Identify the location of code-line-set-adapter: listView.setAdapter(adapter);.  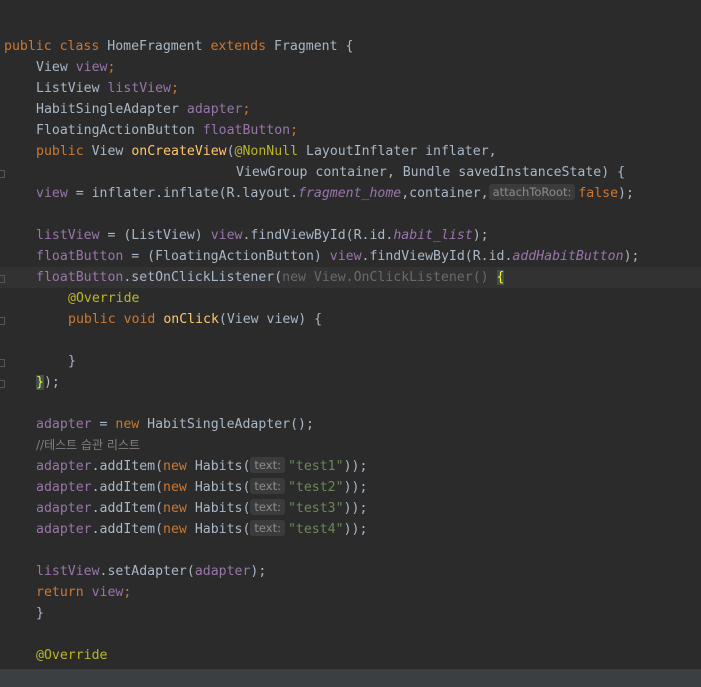
(151, 571).